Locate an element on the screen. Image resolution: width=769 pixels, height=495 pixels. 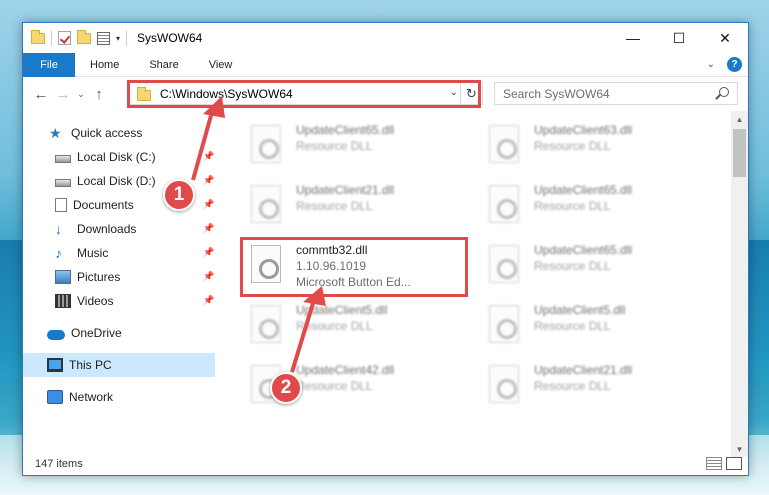
sidebar-item-quick-access: ★ Quick access is located at coordinates (119, 133).